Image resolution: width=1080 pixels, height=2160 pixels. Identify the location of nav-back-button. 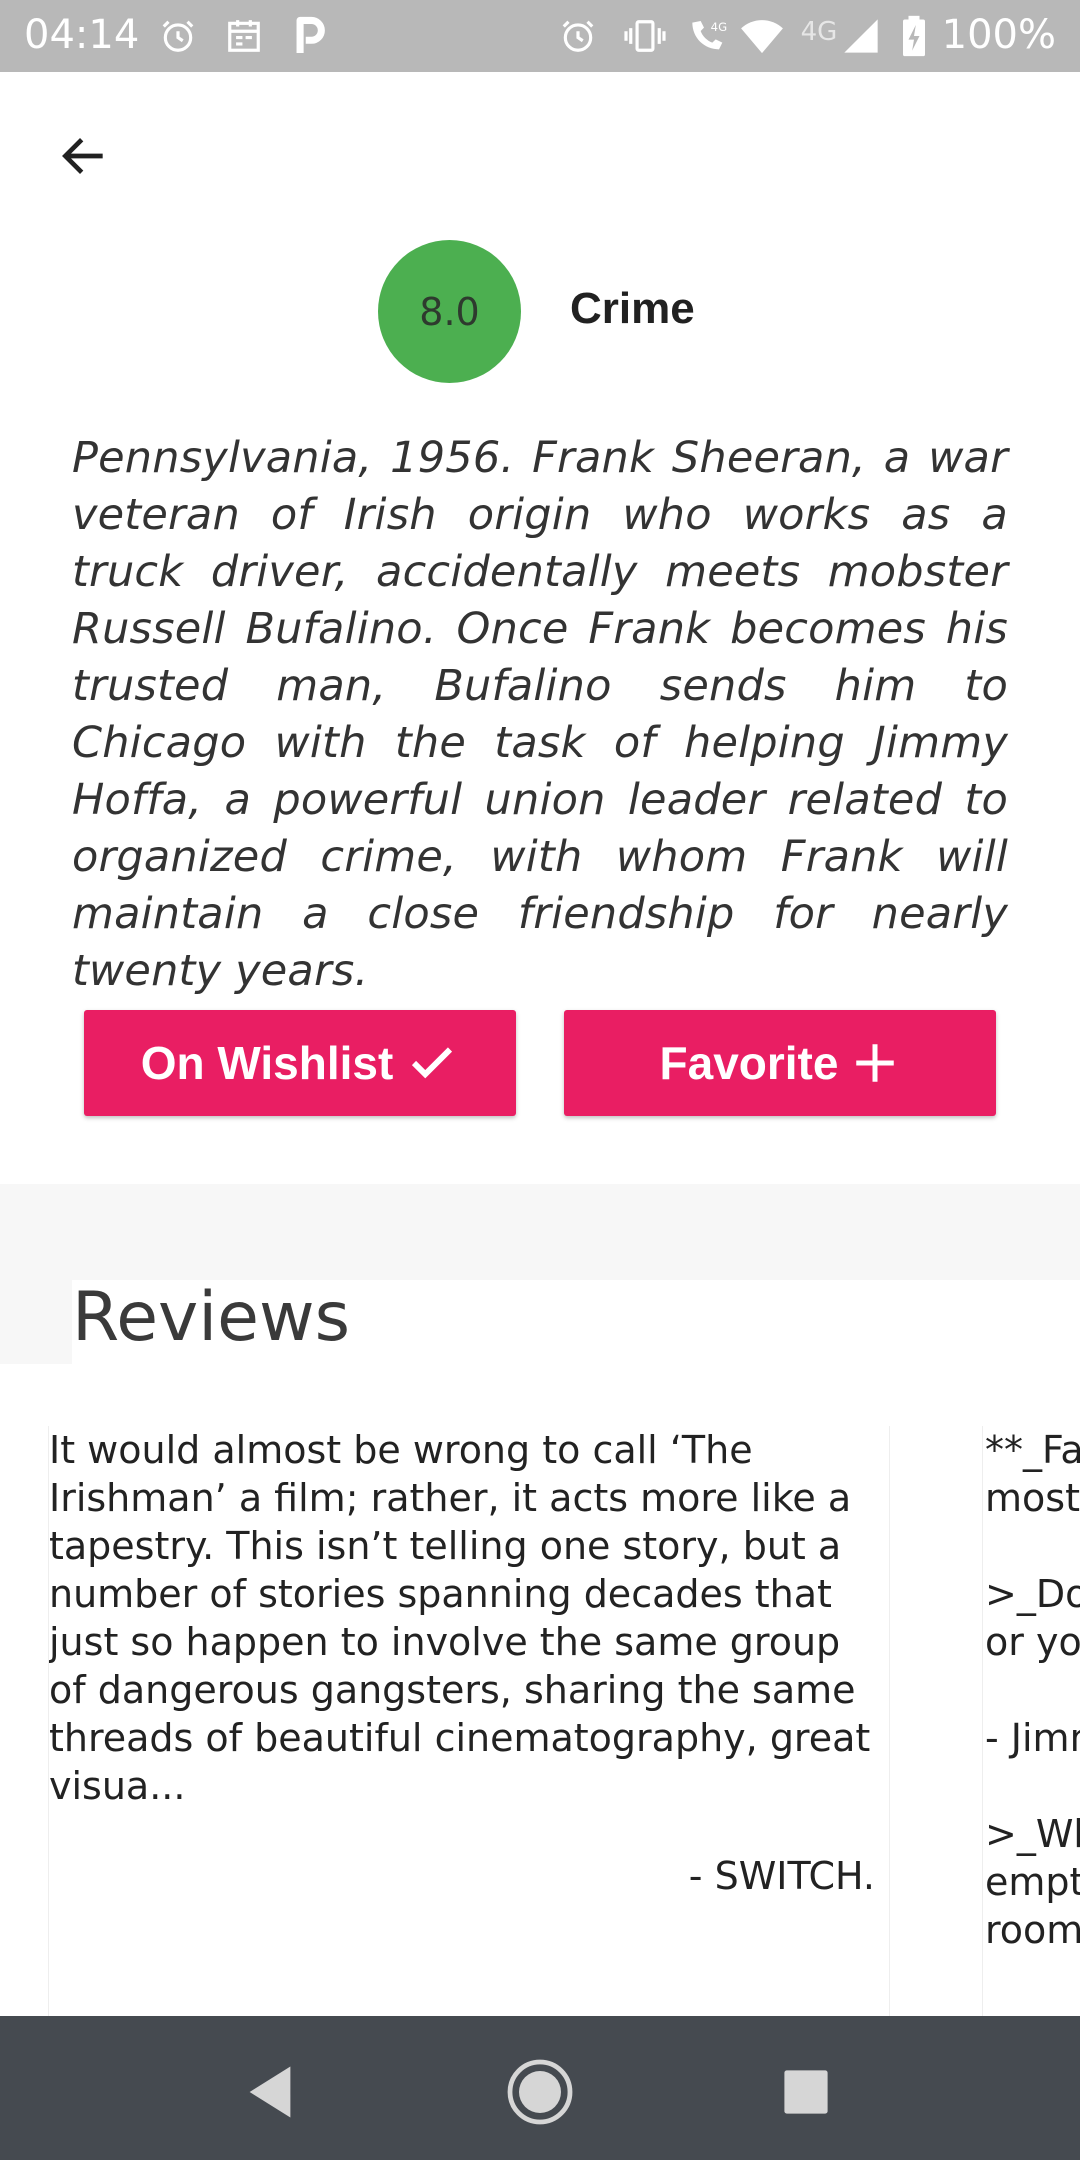
(270, 2092).